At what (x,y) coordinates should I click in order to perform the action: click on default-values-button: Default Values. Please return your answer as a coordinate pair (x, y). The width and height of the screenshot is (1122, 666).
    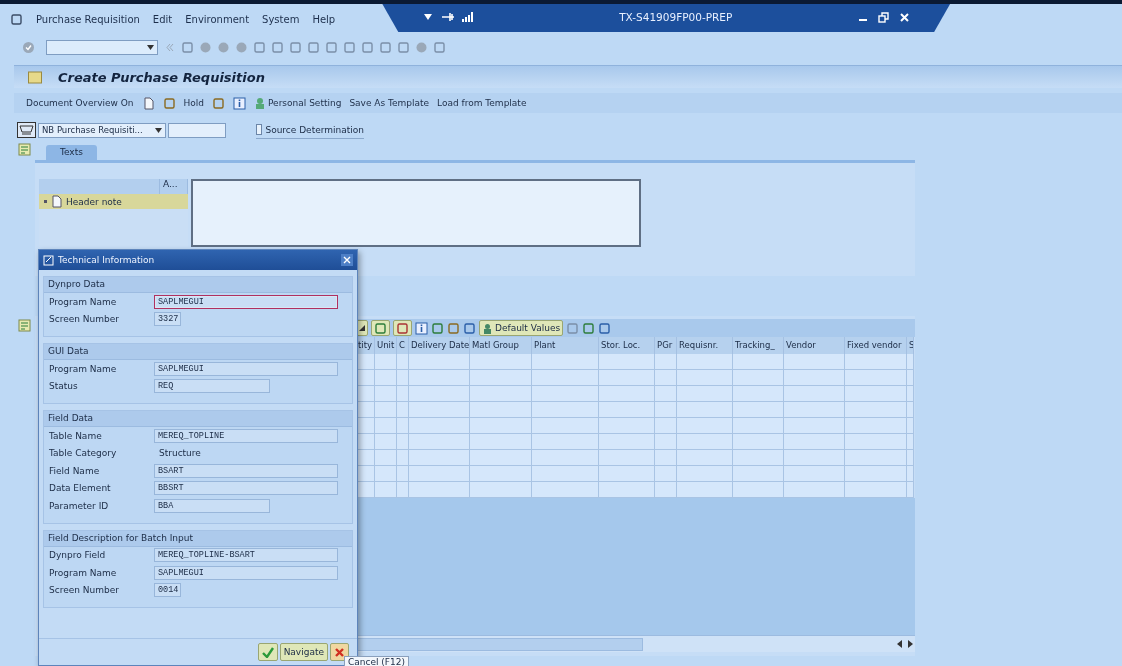
    Looking at the image, I should click on (521, 328).